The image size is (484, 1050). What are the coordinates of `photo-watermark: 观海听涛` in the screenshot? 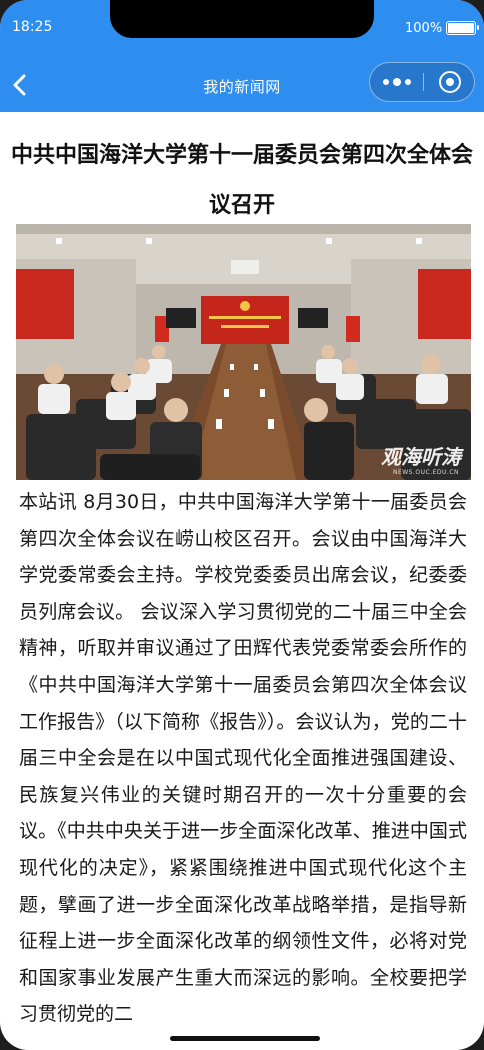 It's located at (421, 457).